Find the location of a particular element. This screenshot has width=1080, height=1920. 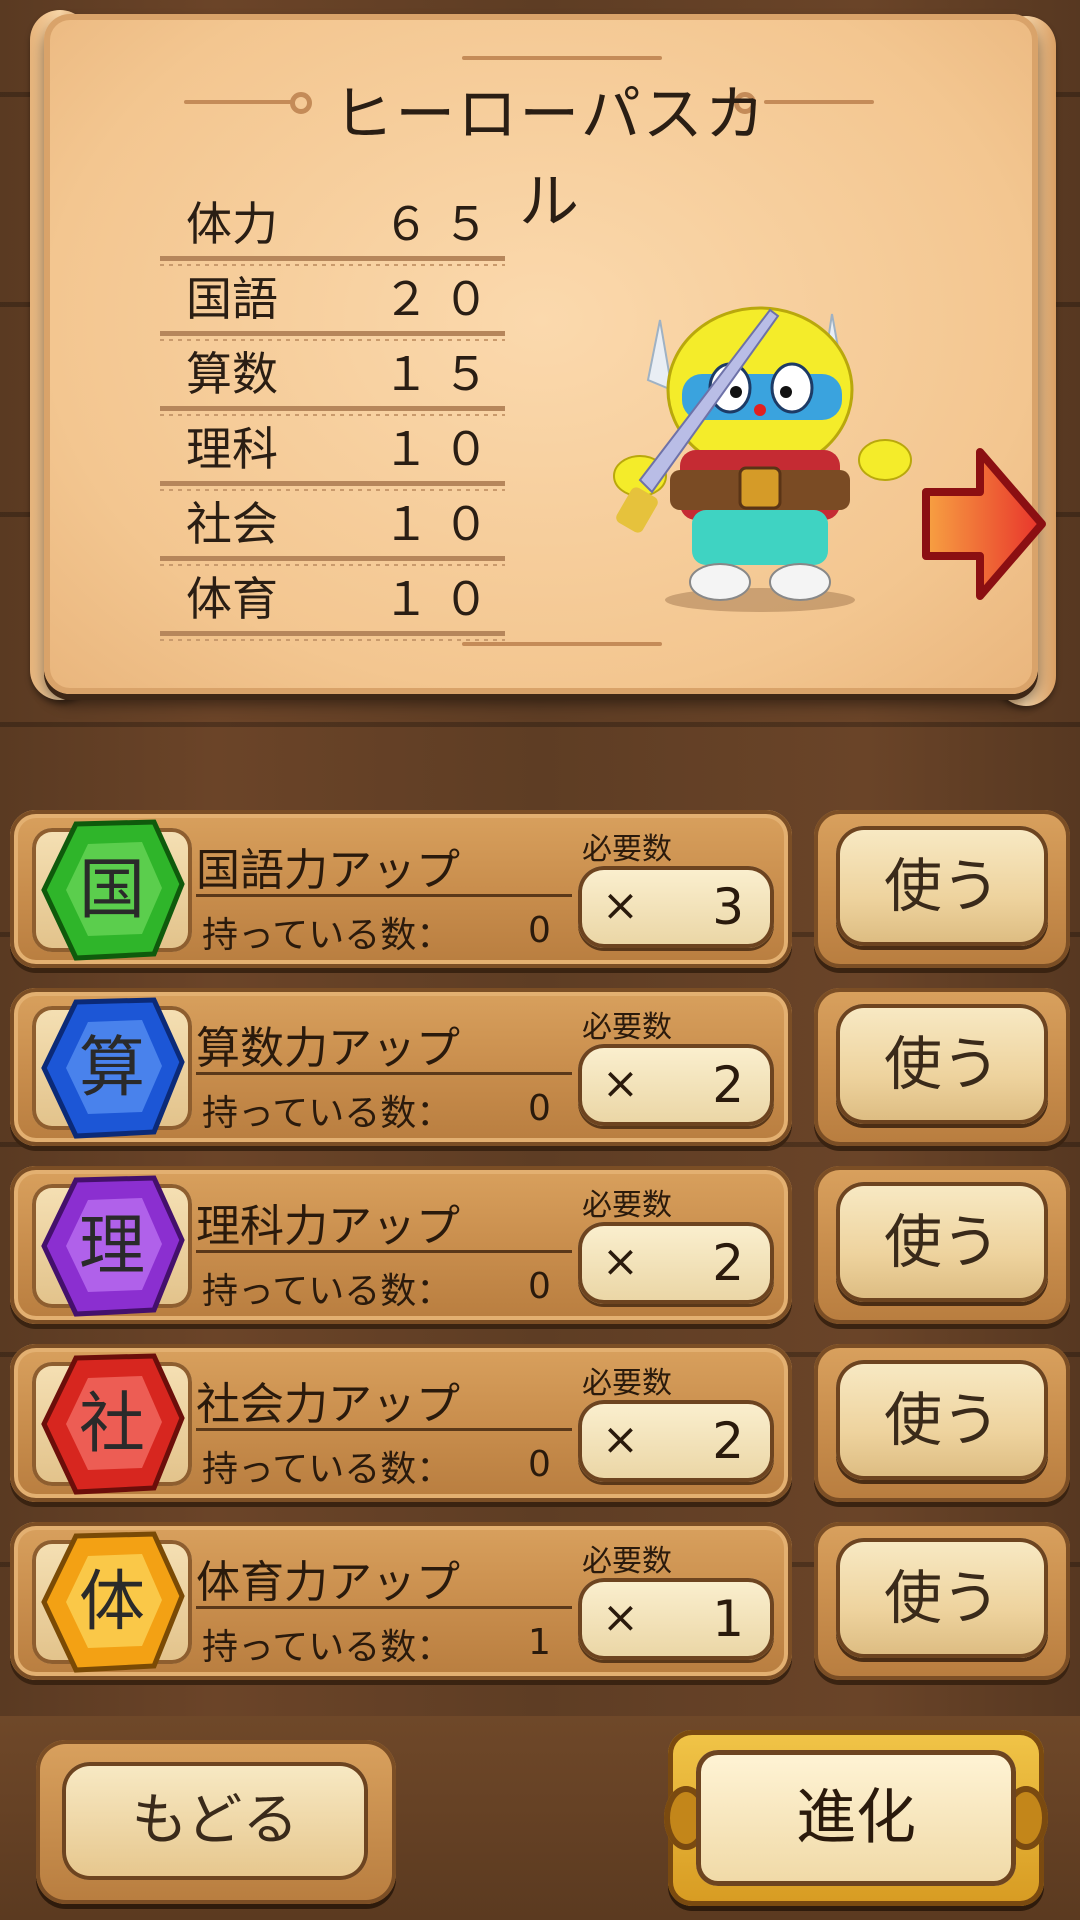

stat-row-science: 理科 １０ is located at coordinates (332, 451).